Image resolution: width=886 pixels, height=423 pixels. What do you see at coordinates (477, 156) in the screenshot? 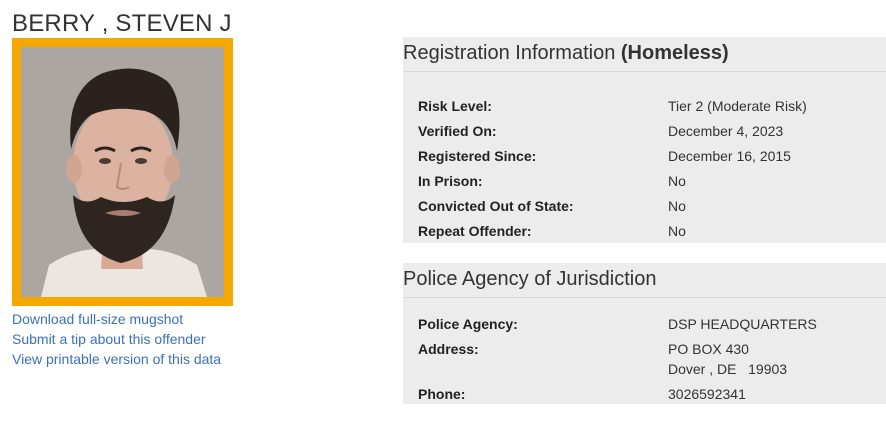
I see `registered-since-label: Registered Since:` at bounding box center [477, 156].